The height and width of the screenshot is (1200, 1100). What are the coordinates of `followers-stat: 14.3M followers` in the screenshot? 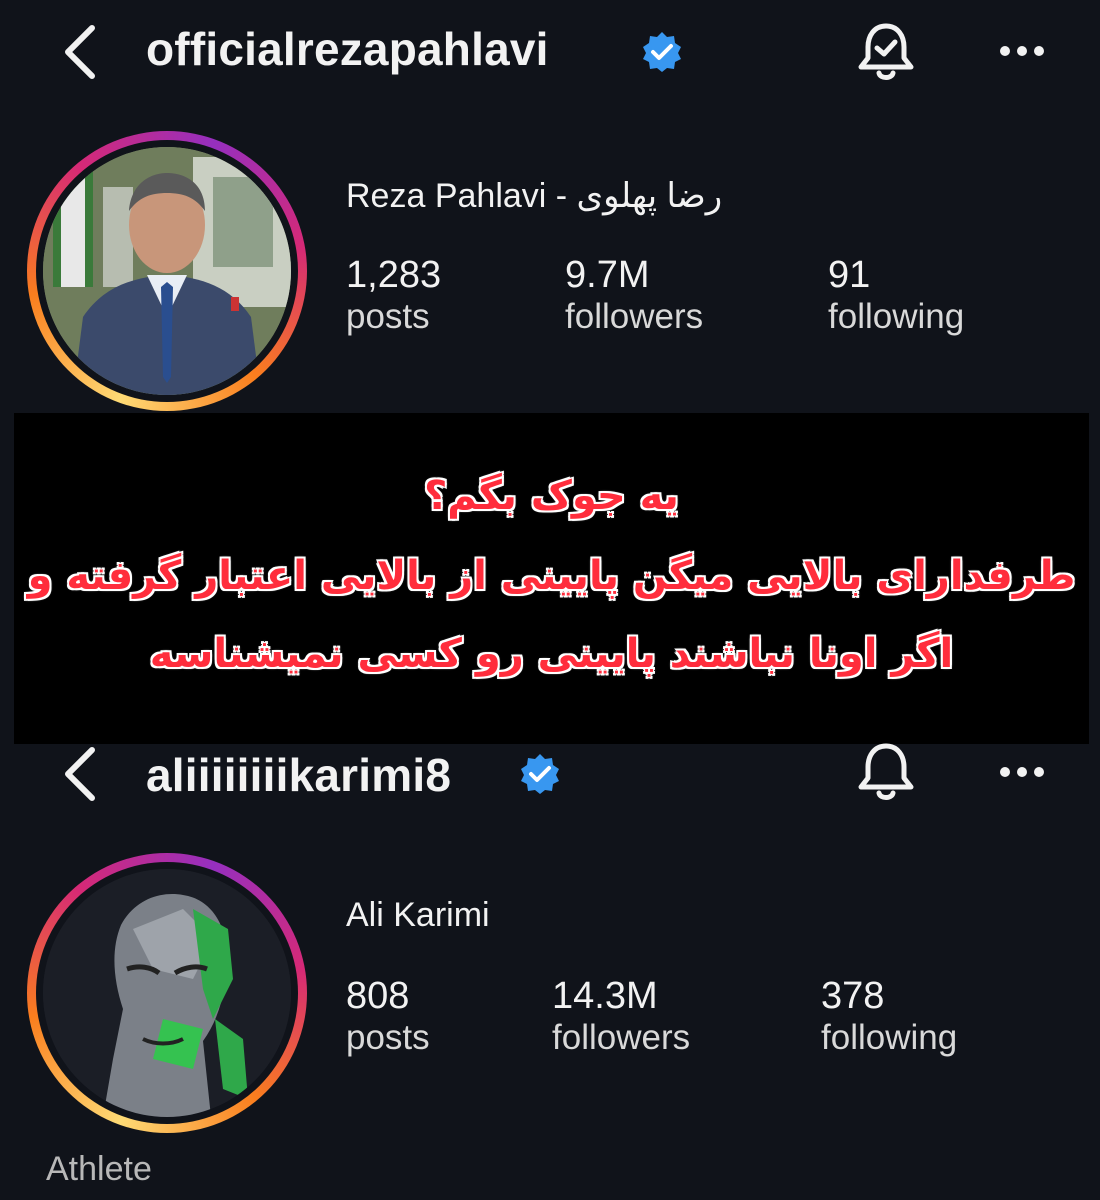 It's located at (621, 1016).